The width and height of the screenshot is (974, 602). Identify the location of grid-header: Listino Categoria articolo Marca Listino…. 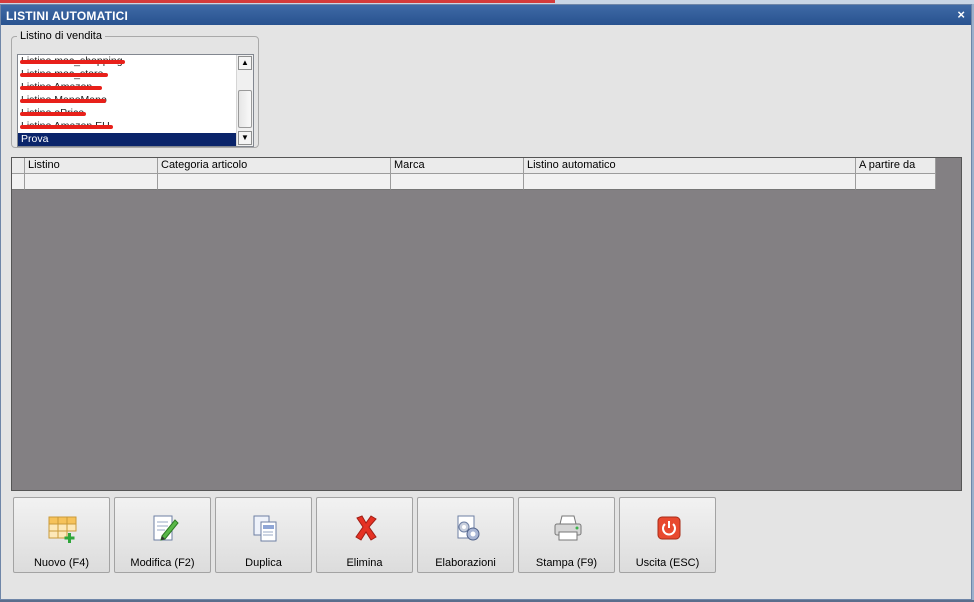
(474, 166).